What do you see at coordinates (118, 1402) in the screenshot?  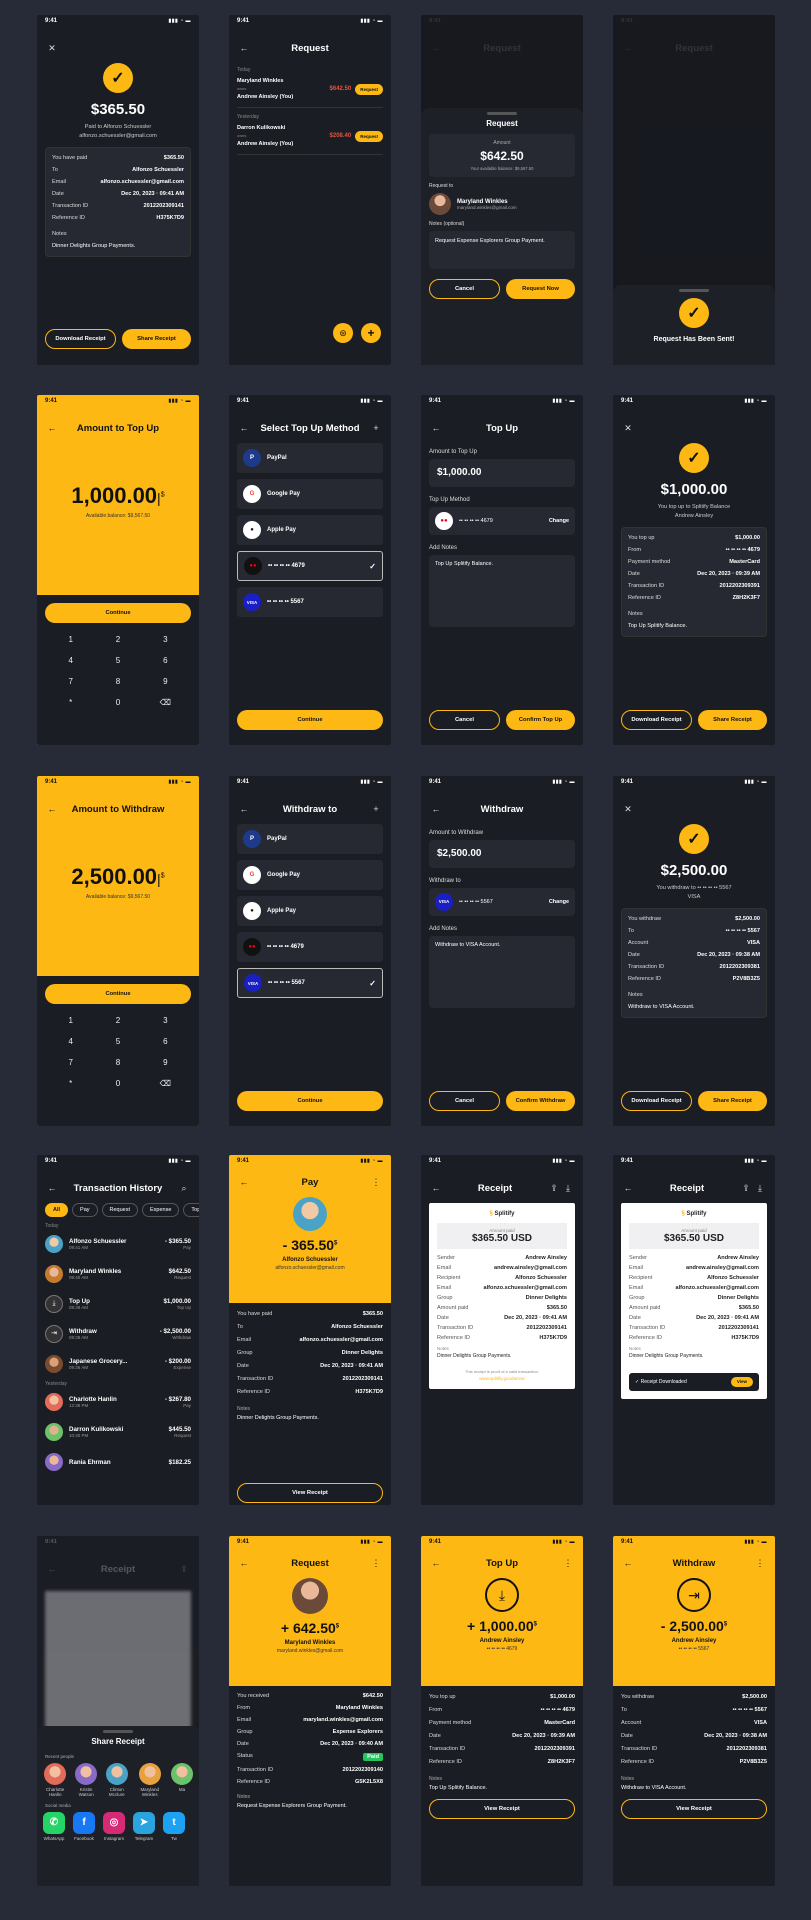 I see `transaction-row: Charlotte Hanlin 12:38 PM - $267.80 Pay` at bounding box center [118, 1402].